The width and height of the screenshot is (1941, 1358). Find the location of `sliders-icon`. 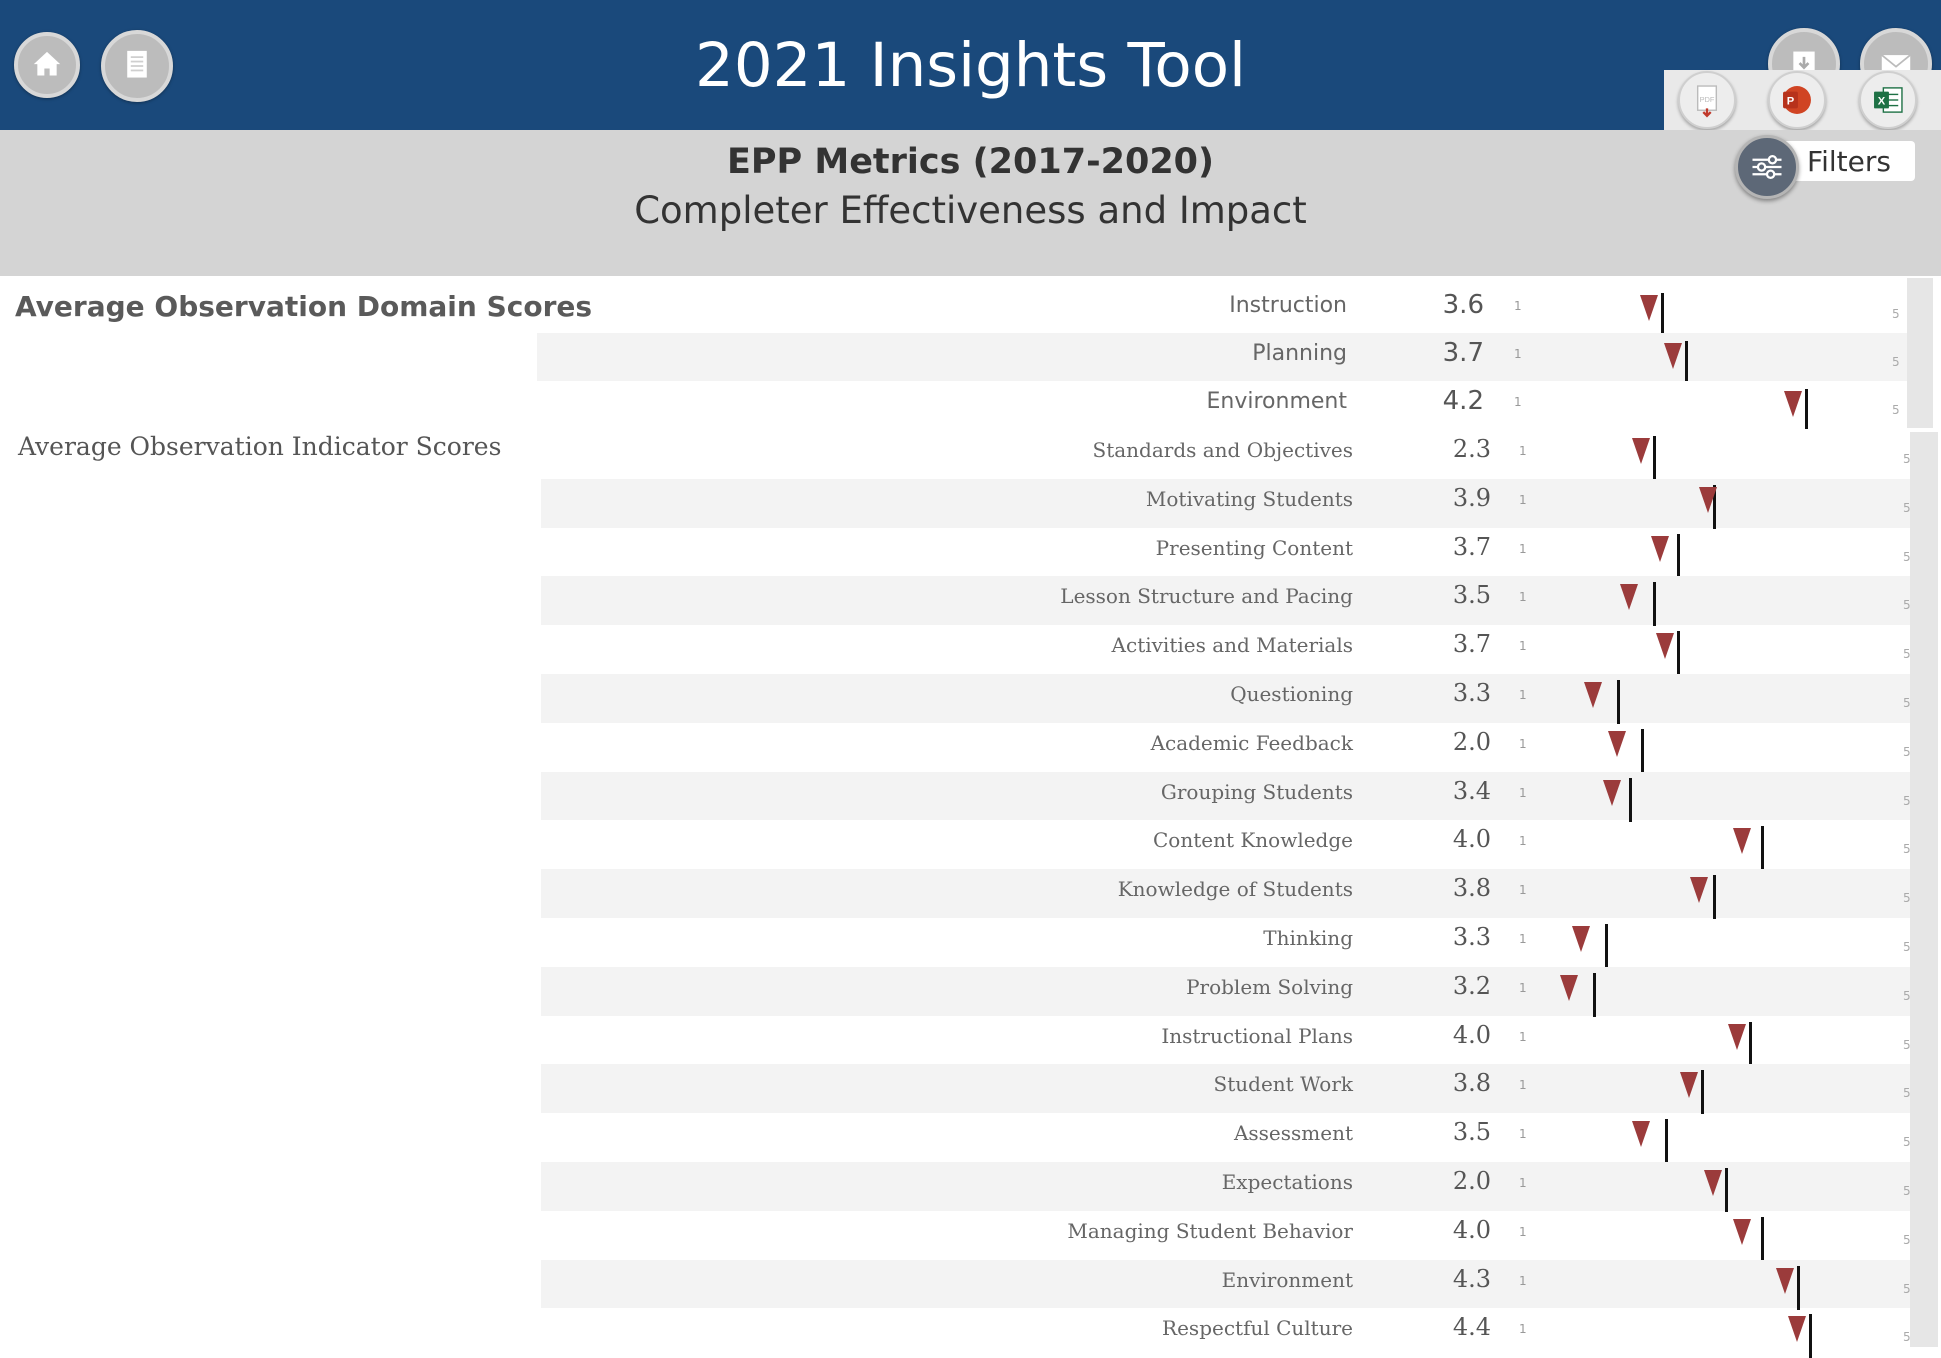

sliders-icon is located at coordinates (1767, 167).